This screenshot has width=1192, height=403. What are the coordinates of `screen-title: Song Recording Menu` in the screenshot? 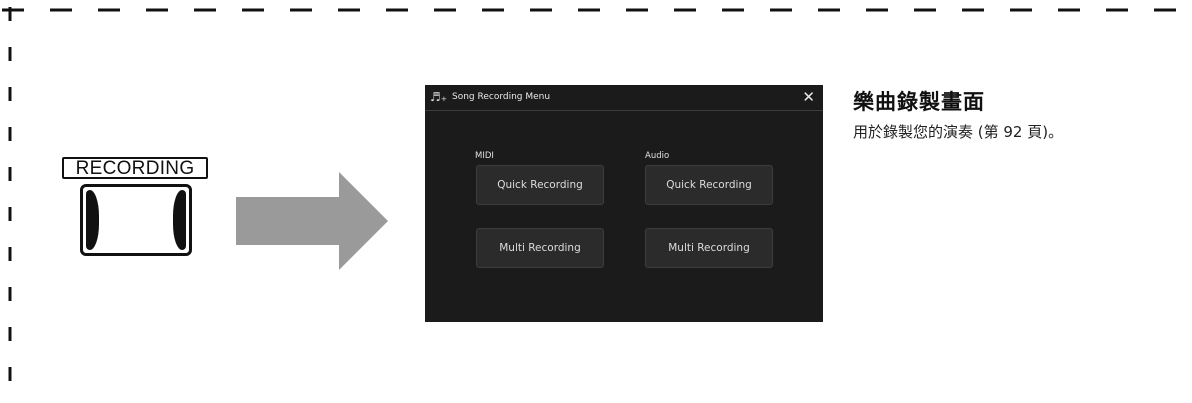 It's located at (501, 97).